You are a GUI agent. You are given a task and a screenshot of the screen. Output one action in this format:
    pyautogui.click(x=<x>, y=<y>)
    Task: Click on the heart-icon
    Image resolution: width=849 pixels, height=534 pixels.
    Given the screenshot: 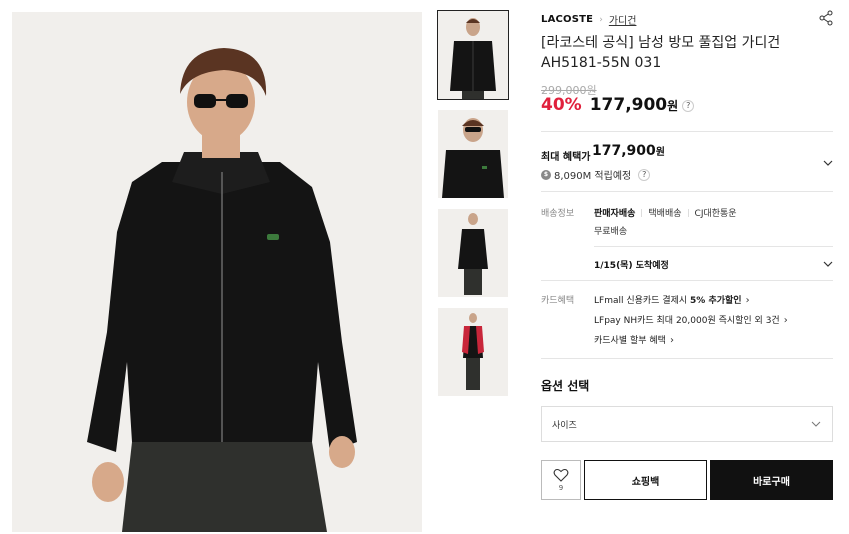 What is the action you would take?
    pyautogui.click(x=561, y=475)
    